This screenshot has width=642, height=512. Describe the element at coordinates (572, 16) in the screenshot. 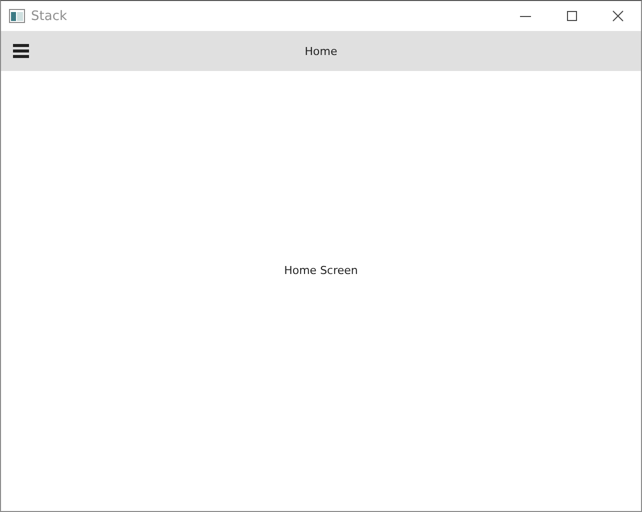

I see `maximize-icon` at that location.